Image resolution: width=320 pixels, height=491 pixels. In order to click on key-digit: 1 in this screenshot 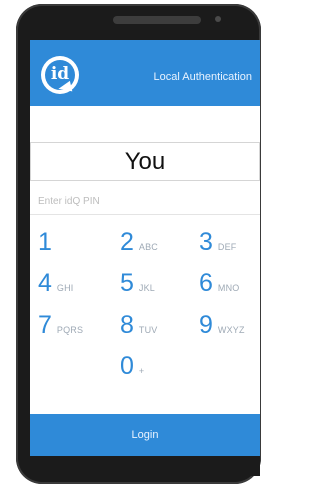, I will do `click(45, 242)`.